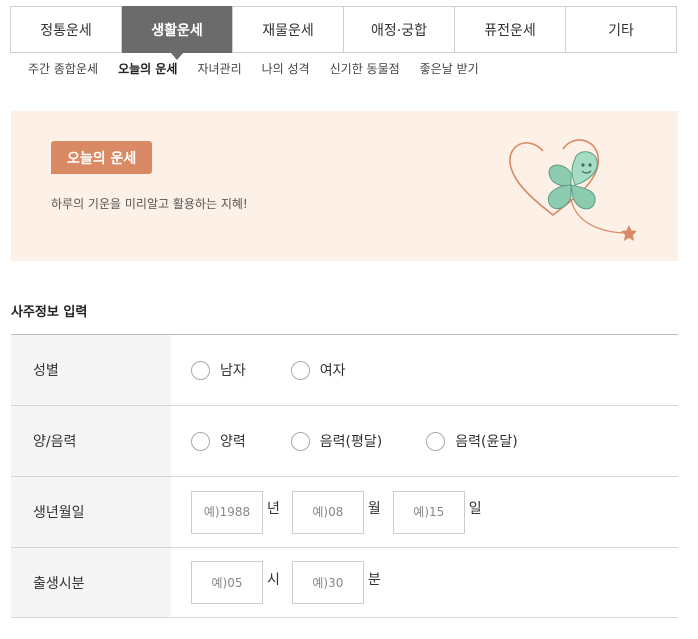 The image size is (698, 639). Describe the element at coordinates (219, 68) in the screenshot. I see `subnav-child-care: 자녀관리` at that location.